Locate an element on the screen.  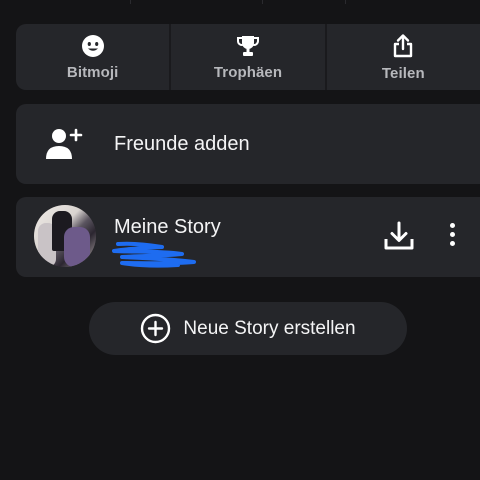
share-label: Teilen is located at coordinates (403, 73).